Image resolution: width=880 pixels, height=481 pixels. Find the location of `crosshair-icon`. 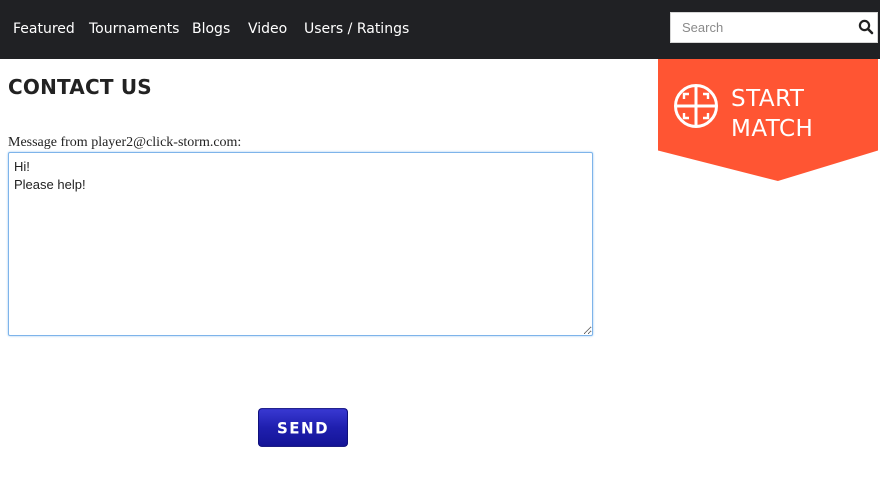

crosshair-icon is located at coordinates (696, 106).